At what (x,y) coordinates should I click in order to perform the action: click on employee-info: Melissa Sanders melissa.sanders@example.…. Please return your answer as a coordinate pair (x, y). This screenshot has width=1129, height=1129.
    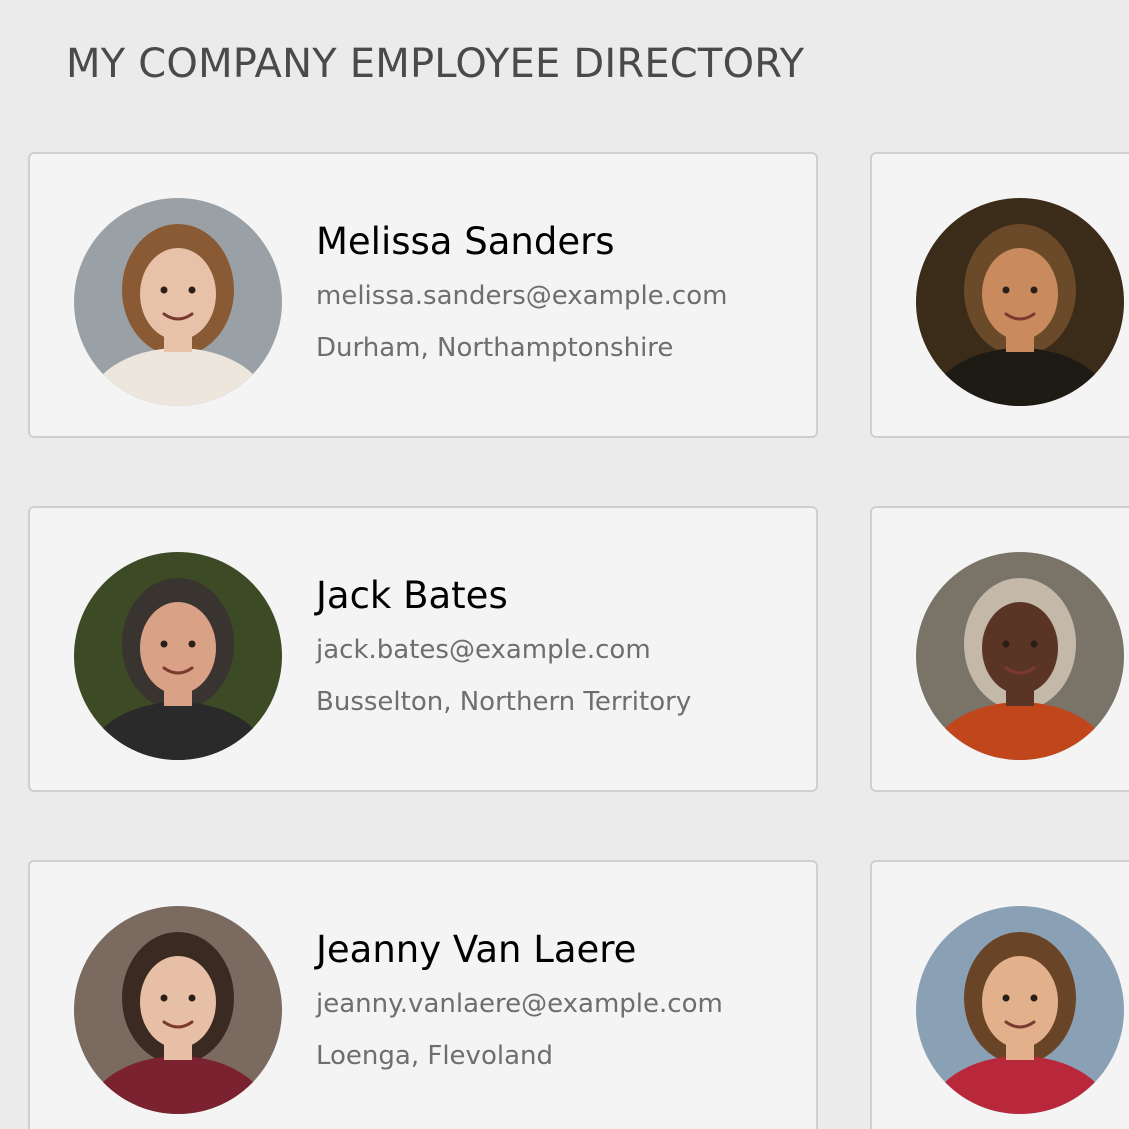
    Looking at the image, I should click on (561, 294).